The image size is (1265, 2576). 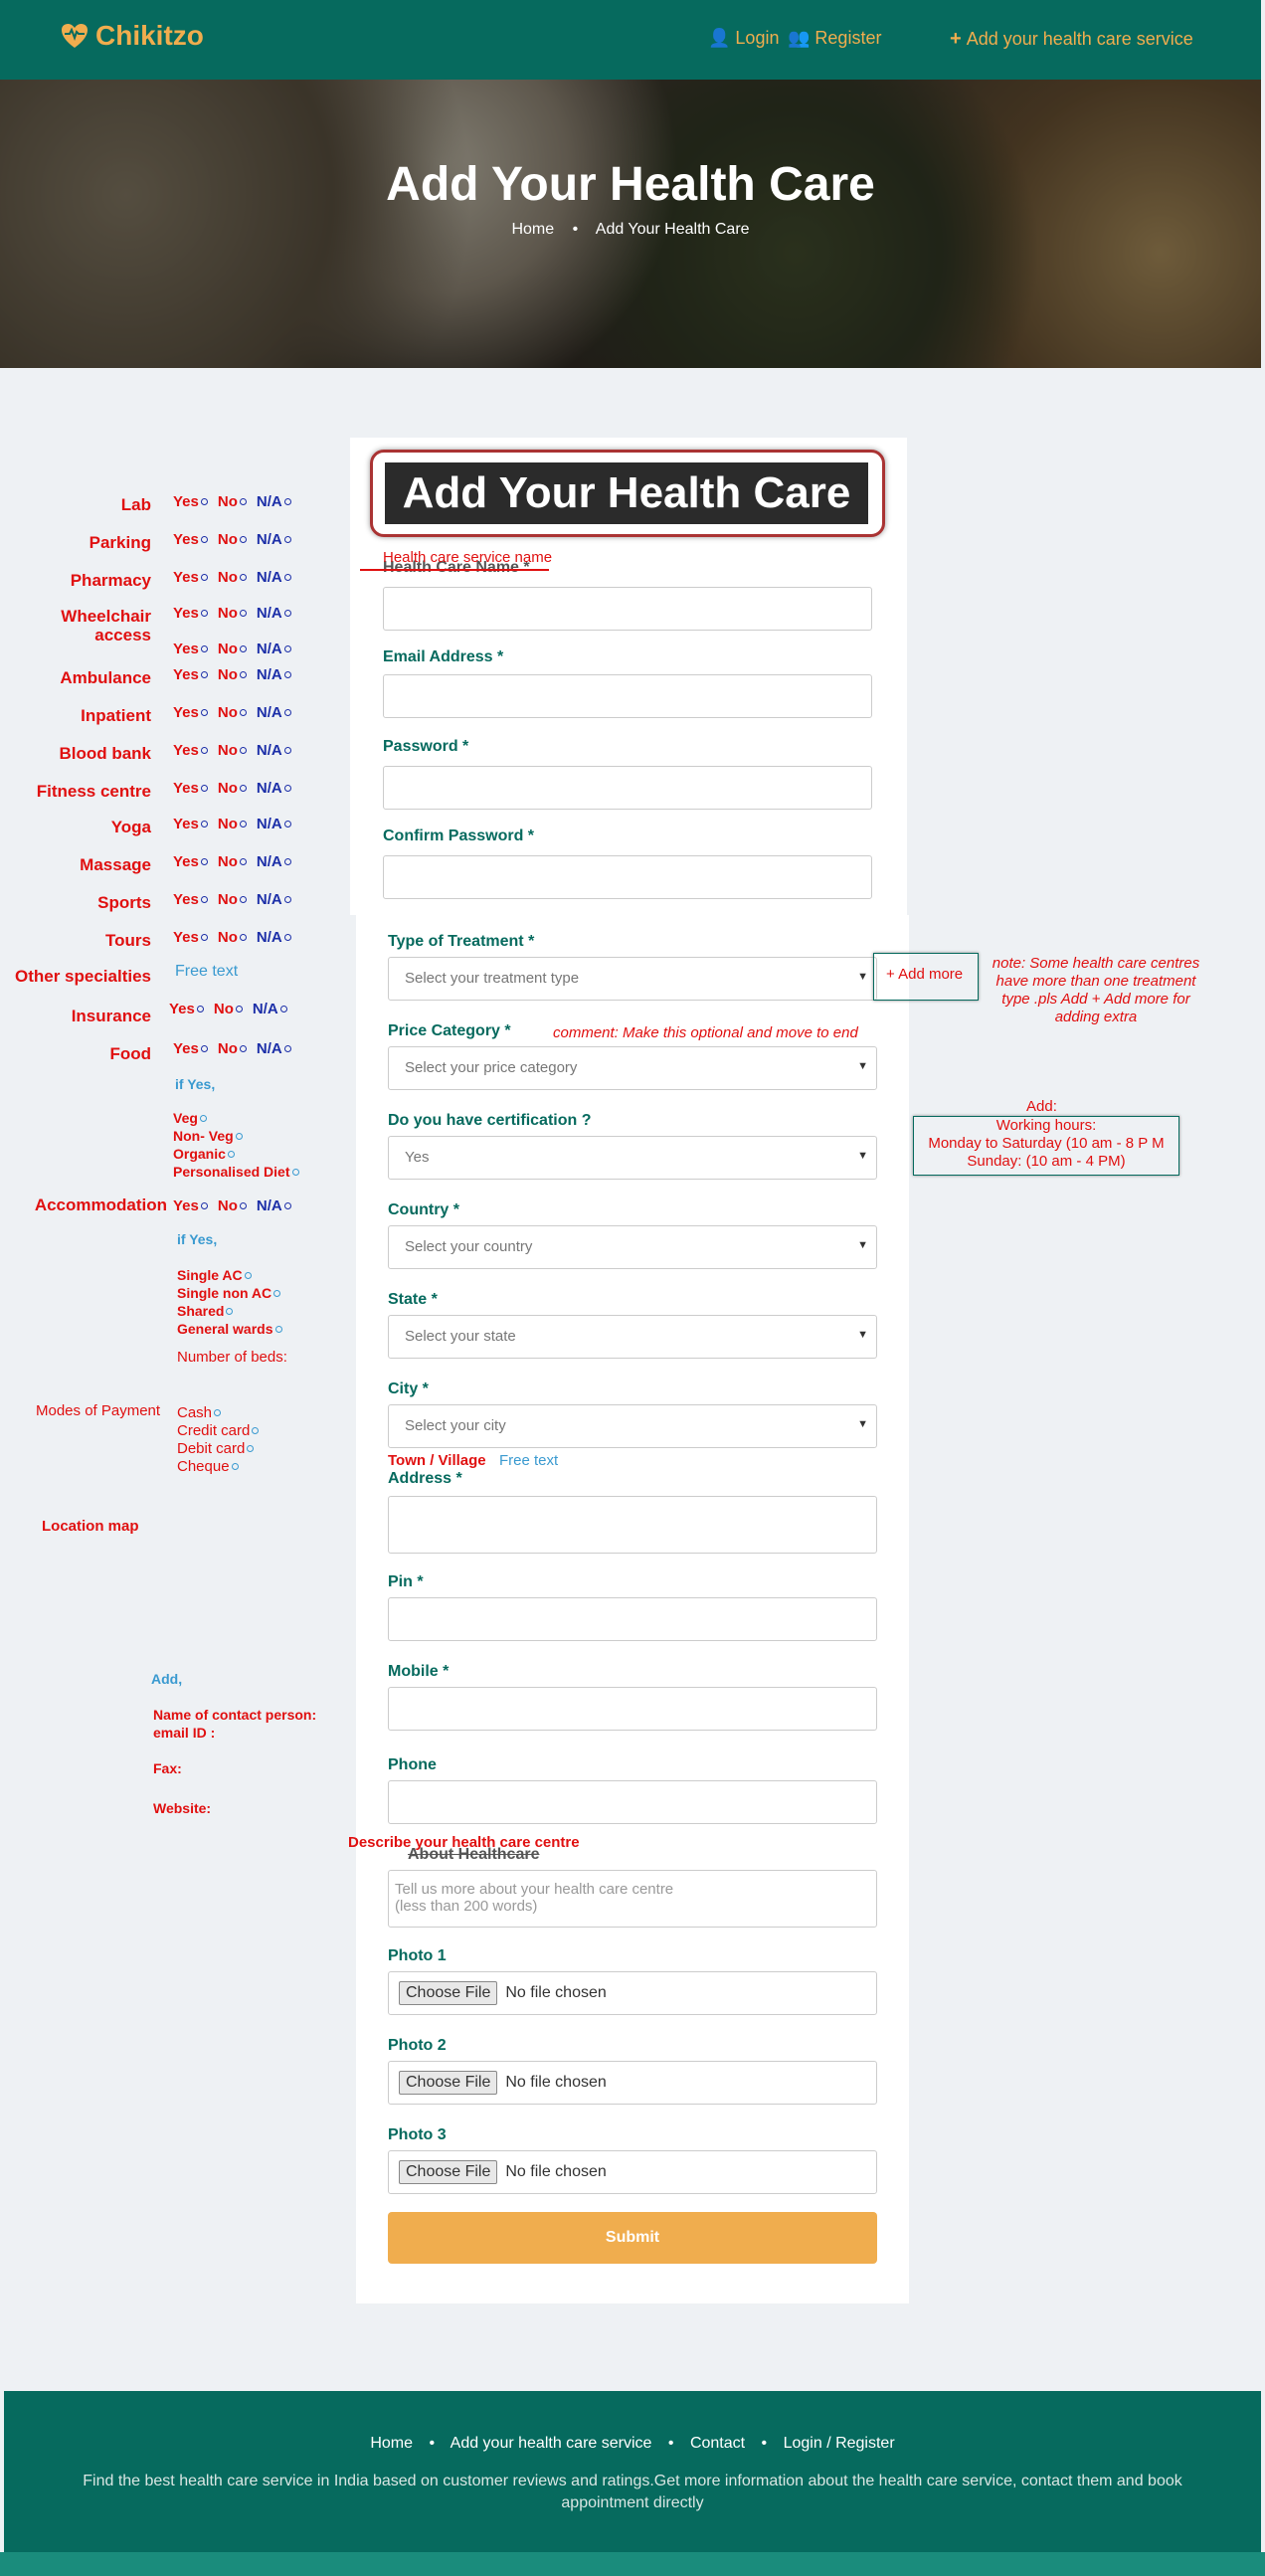 What do you see at coordinates (182, 1808) in the screenshot?
I see `website-label: Website:` at bounding box center [182, 1808].